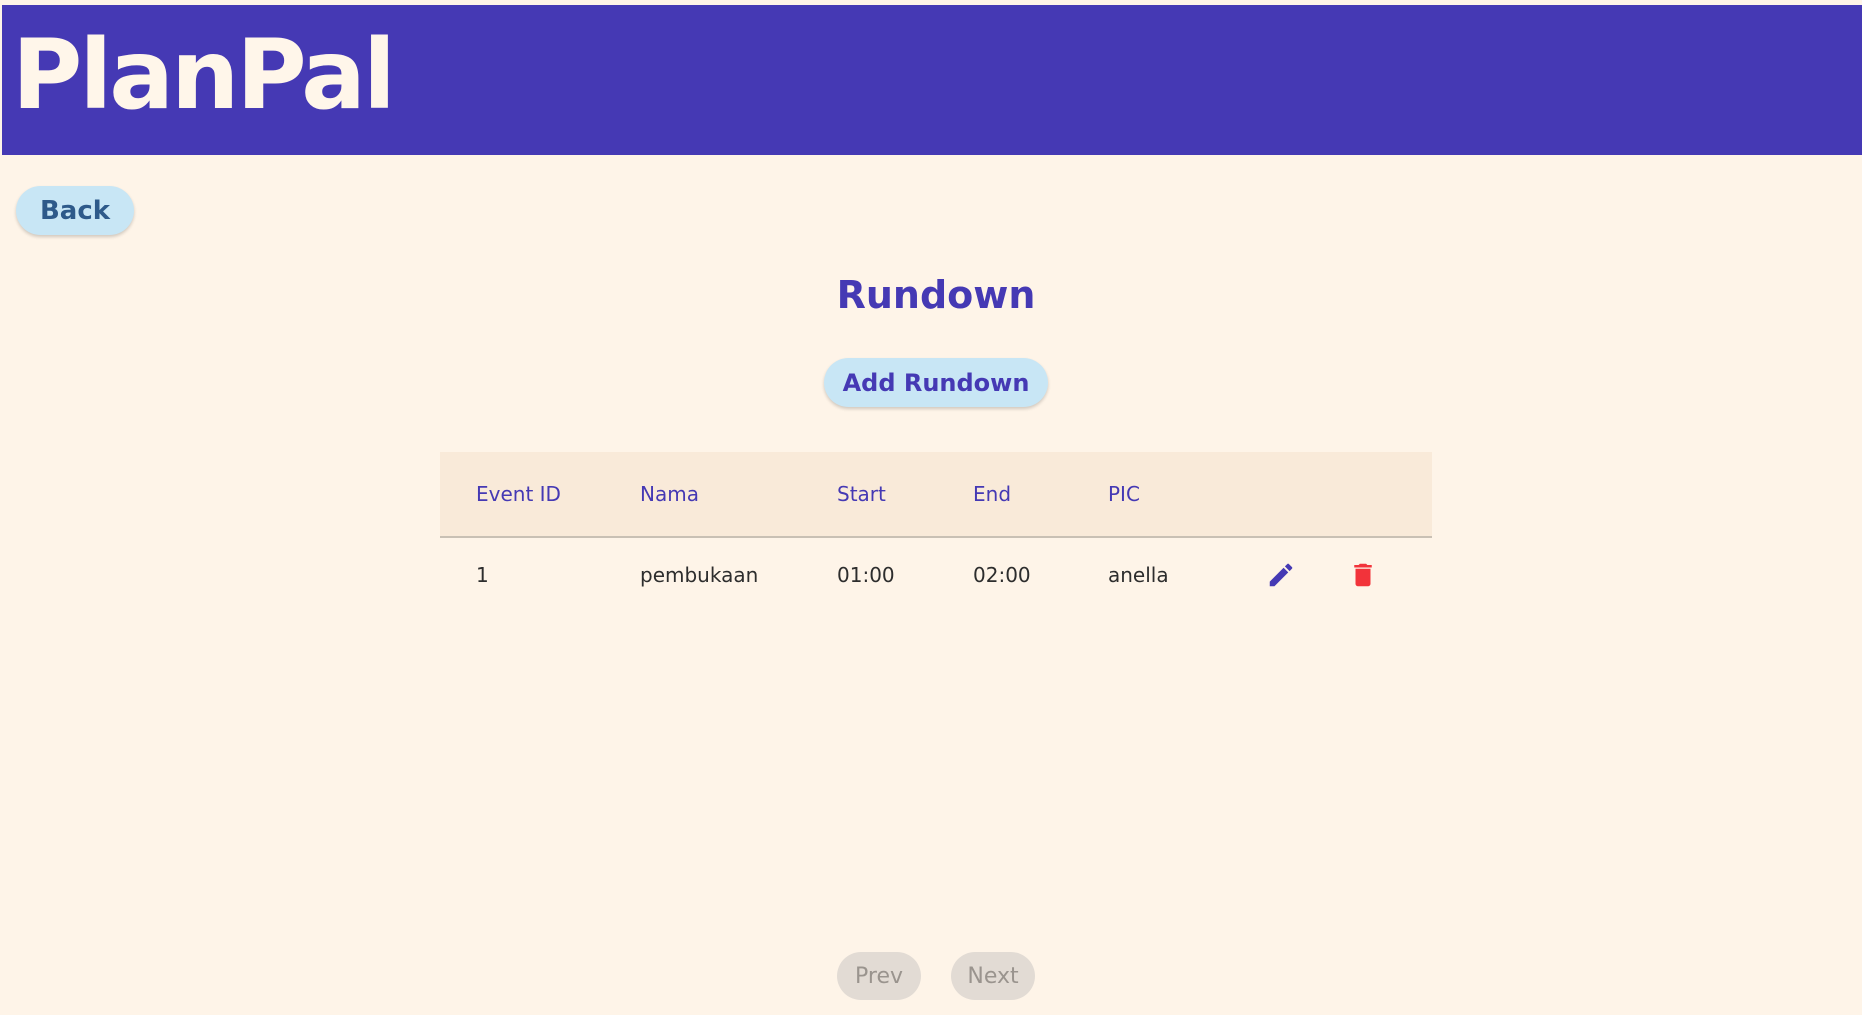 This screenshot has height=1015, width=1862. Describe the element at coordinates (1124, 494) in the screenshot. I see `header-pic: PIC` at that location.